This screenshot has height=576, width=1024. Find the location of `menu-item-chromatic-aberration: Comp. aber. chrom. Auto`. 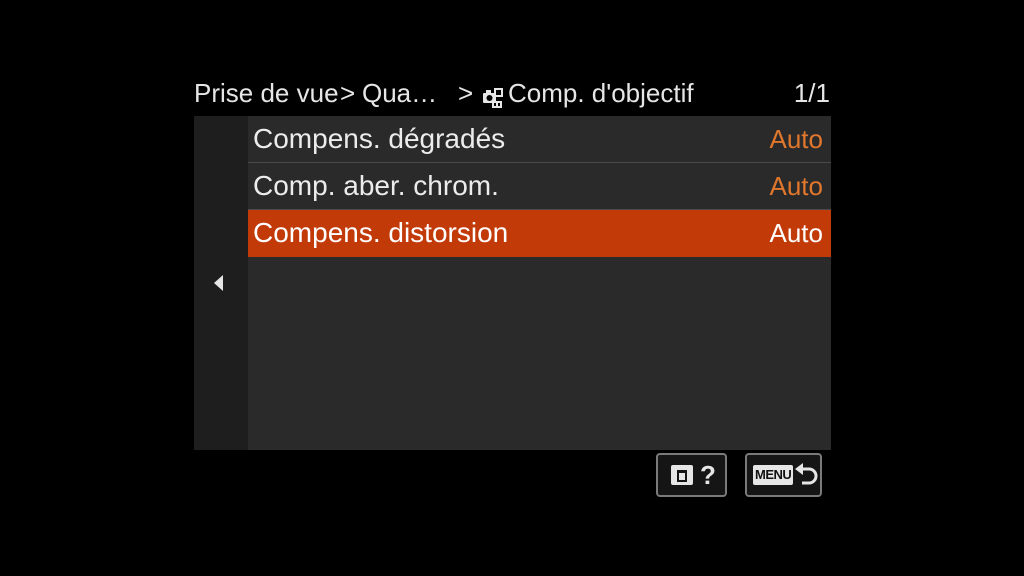

menu-item-chromatic-aberration: Comp. aber. chrom. Auto is located at coordinates (539, 186).